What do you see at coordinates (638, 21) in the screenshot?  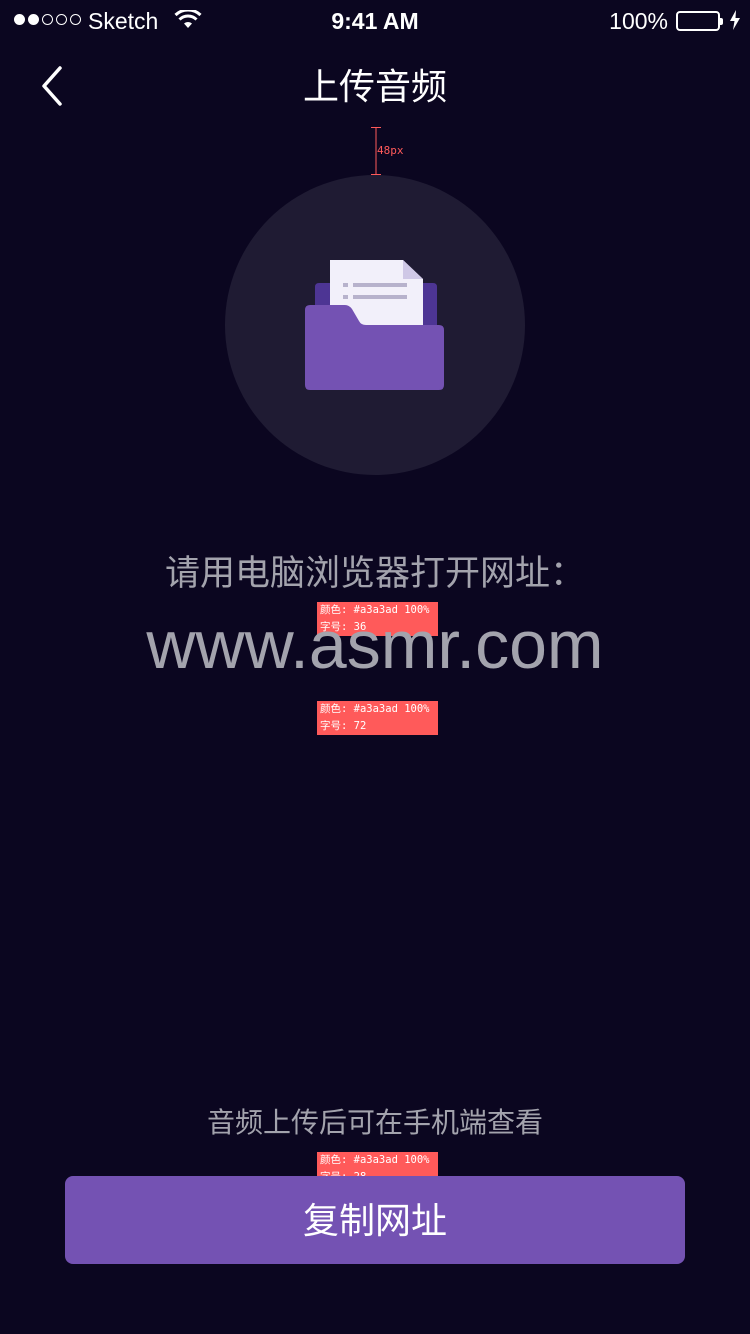 I see `battery-percent: 100%` at bounding box center [638, 21].